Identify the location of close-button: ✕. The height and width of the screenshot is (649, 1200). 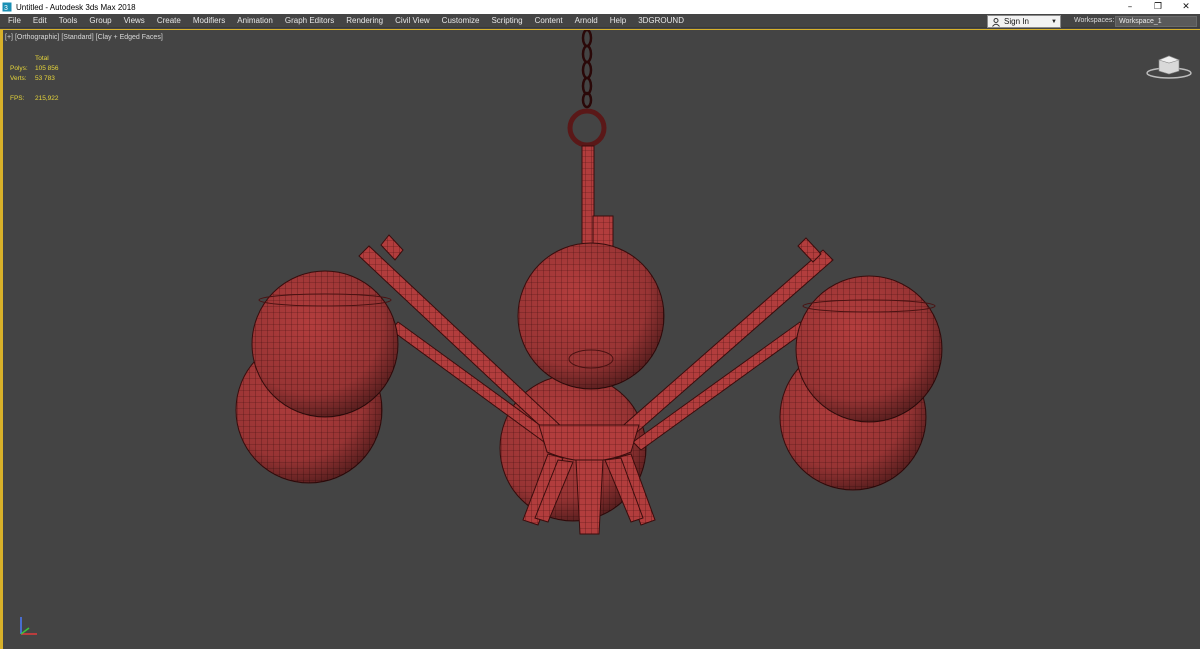
(1186, 7).